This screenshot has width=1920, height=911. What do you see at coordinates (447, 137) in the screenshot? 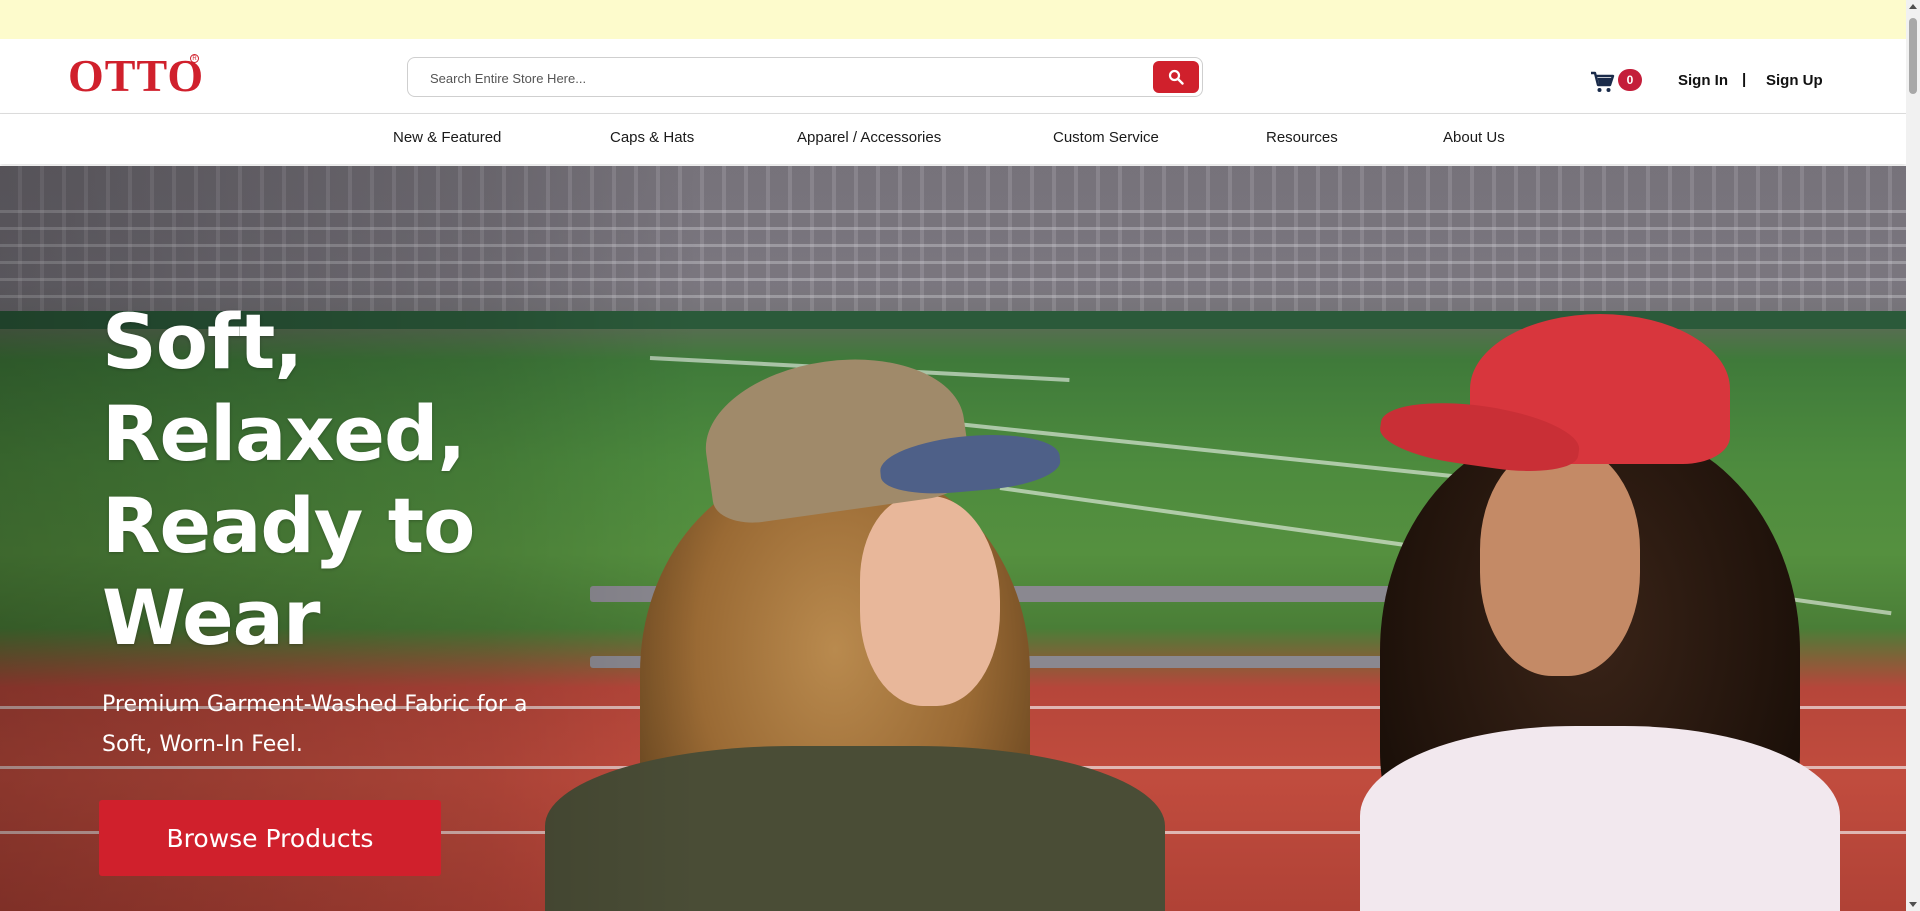
I see `nav-item-new-featured: New & Featured` at bounding box center [447, 137].